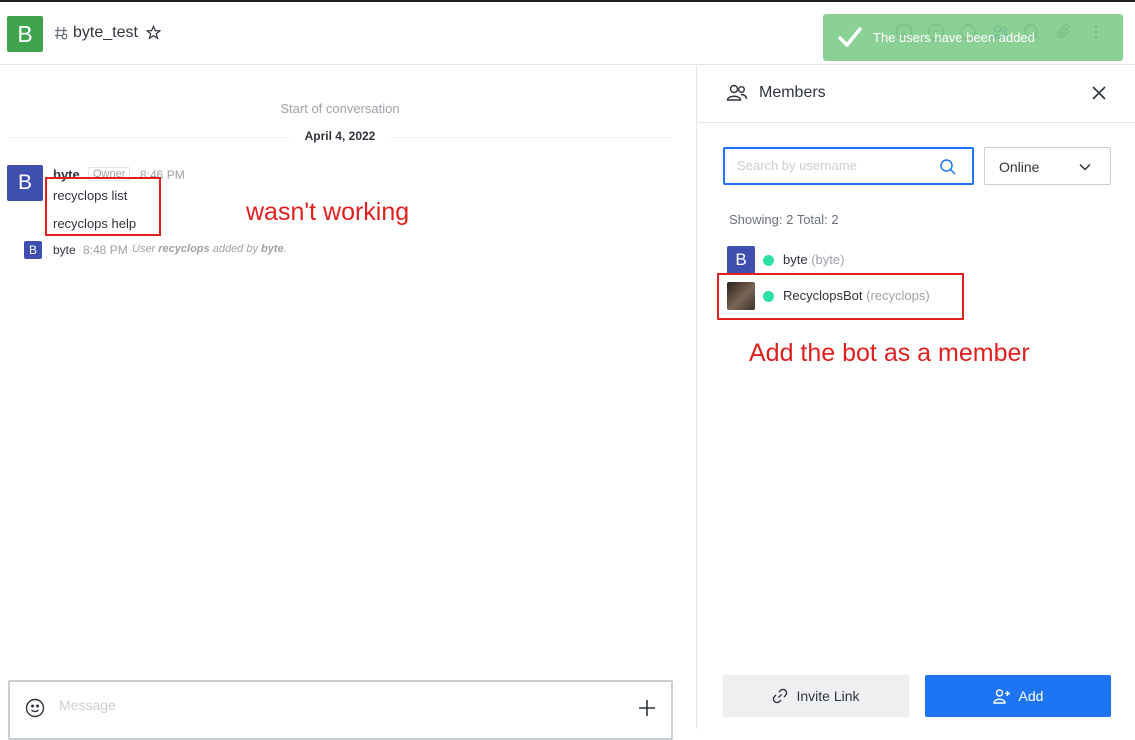 This screenshot has width=1135, height=740. Describe the element at coordinates (889, 353) in the screenshot. I see `annotation-text-member: Add the bot as a member` at that location.